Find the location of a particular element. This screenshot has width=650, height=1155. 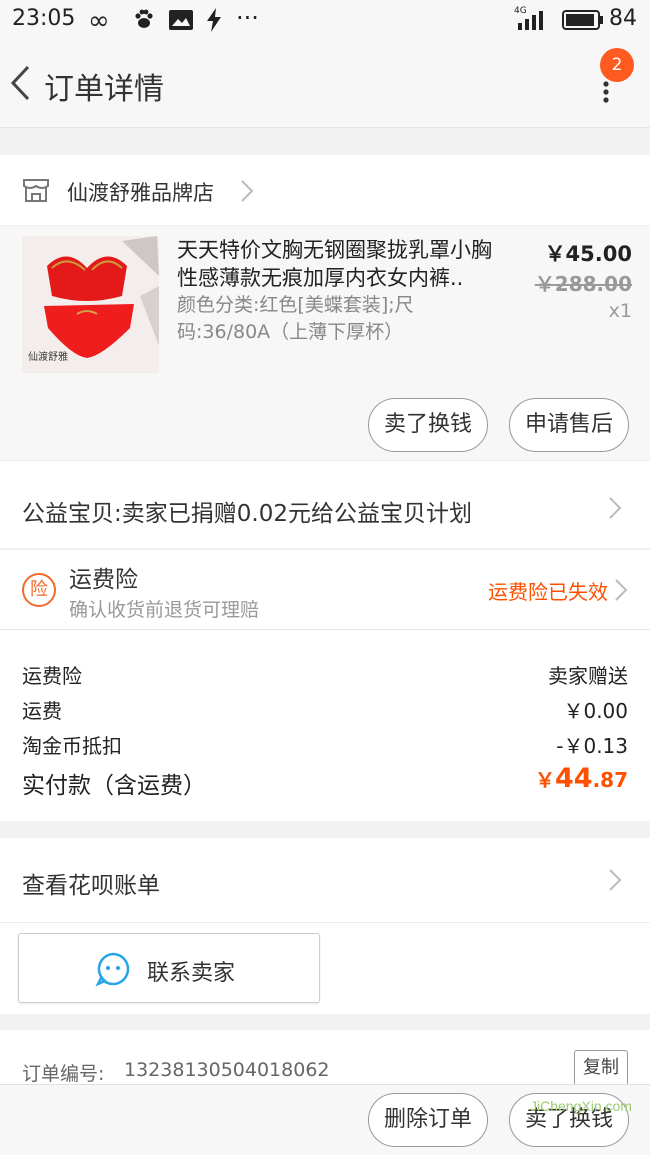

contact-seller-button: 联系卖家 is located at coordinates (169, 968).